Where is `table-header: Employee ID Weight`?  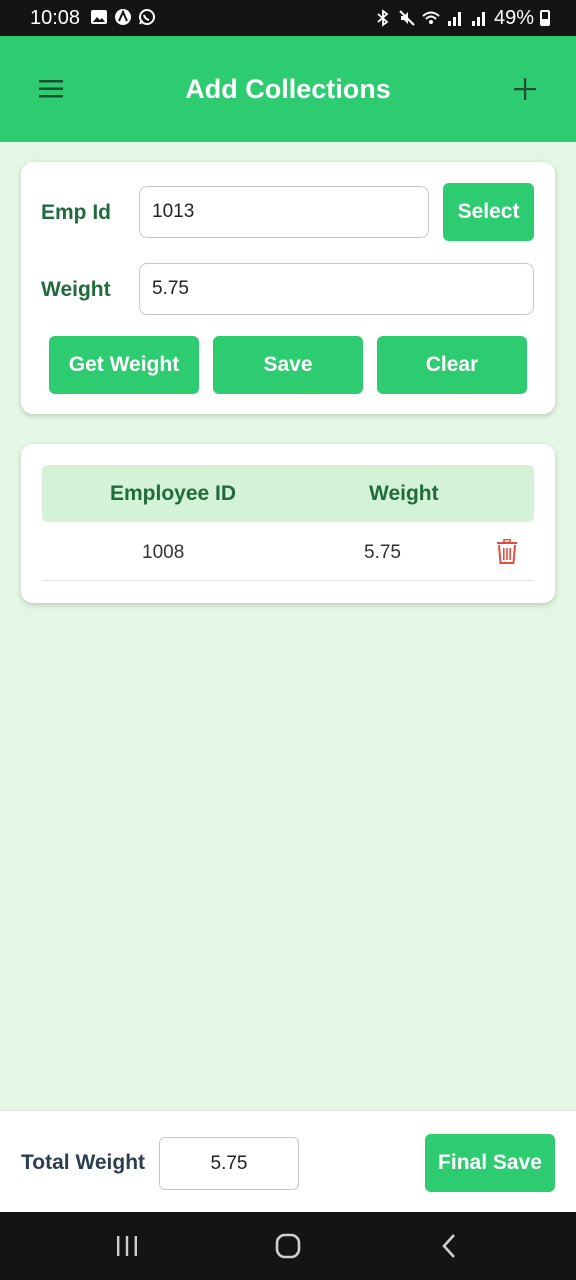 table-header: Employee ID Weight is located at coordinates (288, 493).